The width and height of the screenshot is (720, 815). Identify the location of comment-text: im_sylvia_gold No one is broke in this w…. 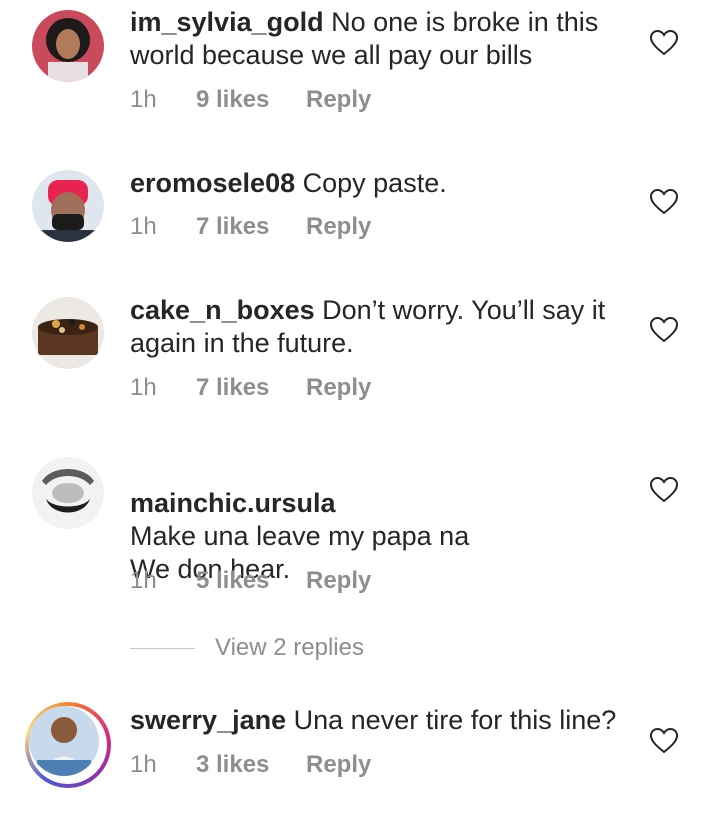
(380, 39).